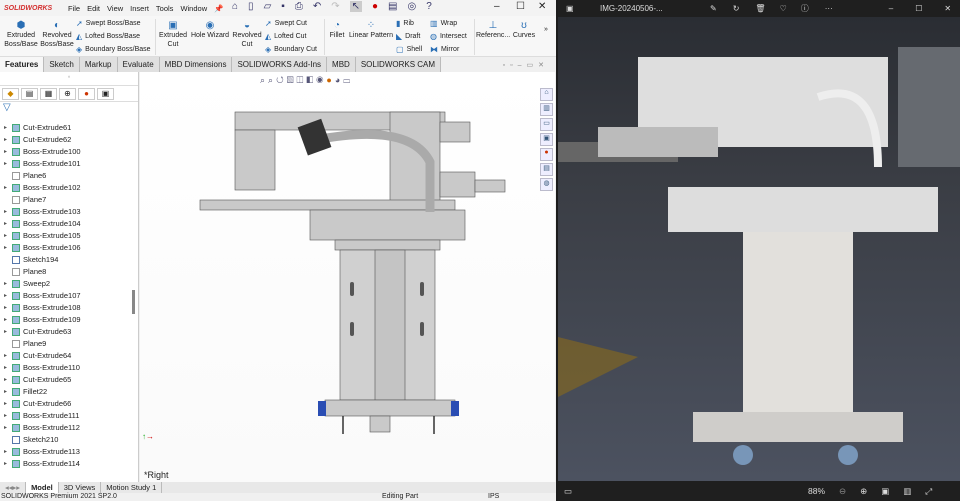 The width and height of the screenshot is (960, 501). Describe the element at coordinates (80, 487) in the screenshot. I see `tab-3d-views: 3D Views` at that location.